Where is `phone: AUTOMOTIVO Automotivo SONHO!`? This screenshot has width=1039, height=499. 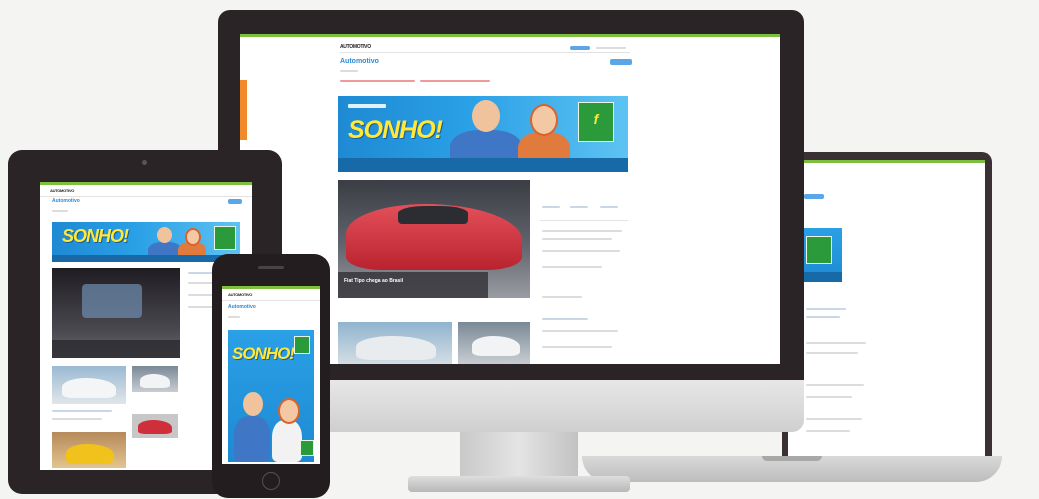 phone: AUTOMOTIVO Automotivo SONHO! is located at coordinates (271, 376).